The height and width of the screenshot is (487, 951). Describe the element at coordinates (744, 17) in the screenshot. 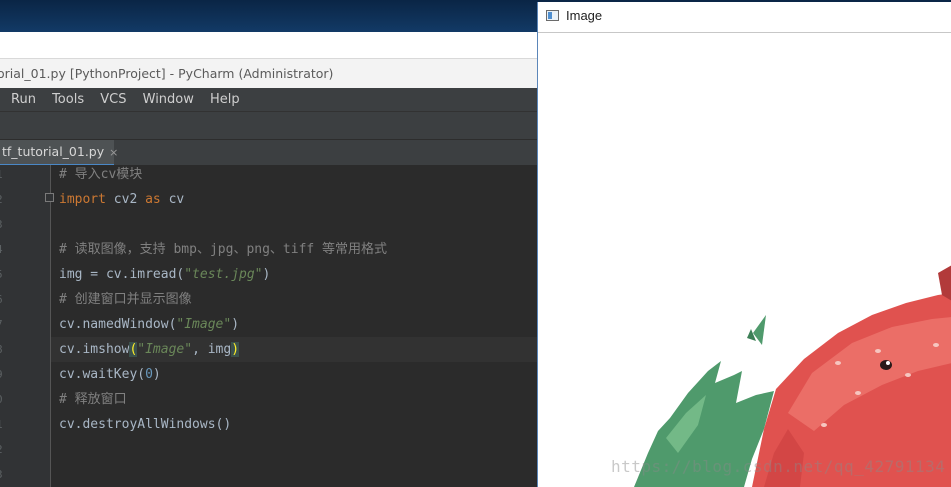

I see `image-window-title-bar: Image` at that location.